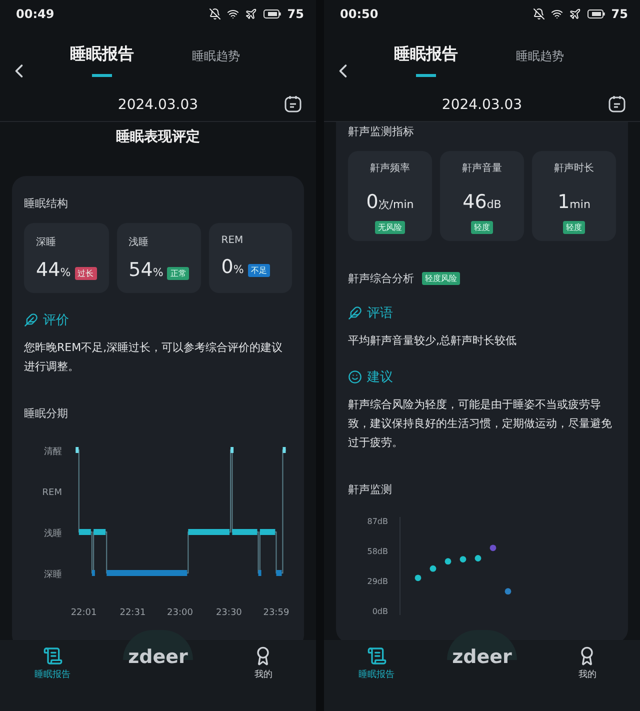 Image resolution: width=640 pixels, height=711 pixels. Describe the element at coordinates (359, 14) in the screenshot. I see `status-time: 00:50` at that location.